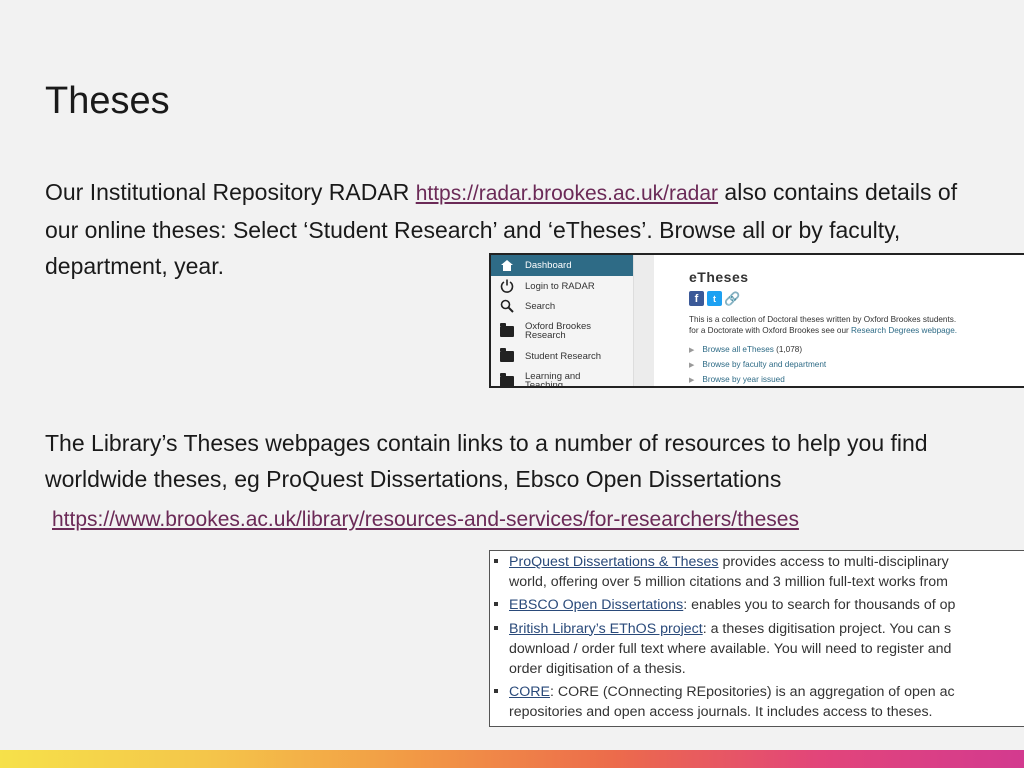 Image resolution: width=1024 pixels, height=768 pixels. Describe the element at coordinates (856, 349) in the screenshot. I see `browse-all-etheses: ▶ Browse all eTheses (1,078)` at that location.